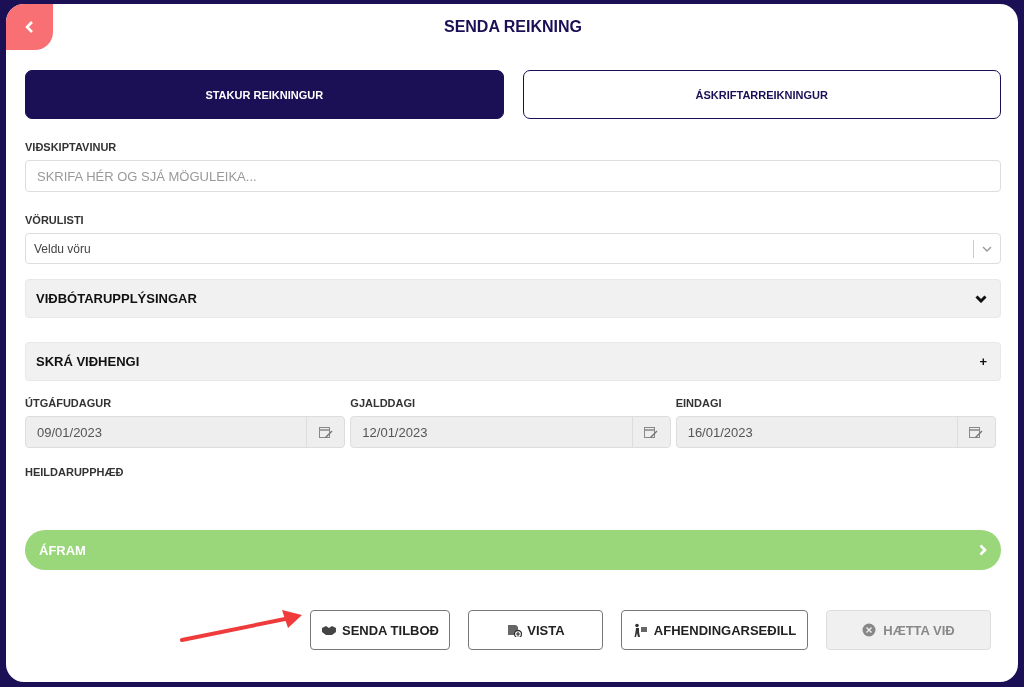 The height and width of the screenshot is (687, 1024). What do you see at coordinates (513, 248) in the screenshot?
I see `product-select: Veldu vöru` at bounding box center [513, 248].